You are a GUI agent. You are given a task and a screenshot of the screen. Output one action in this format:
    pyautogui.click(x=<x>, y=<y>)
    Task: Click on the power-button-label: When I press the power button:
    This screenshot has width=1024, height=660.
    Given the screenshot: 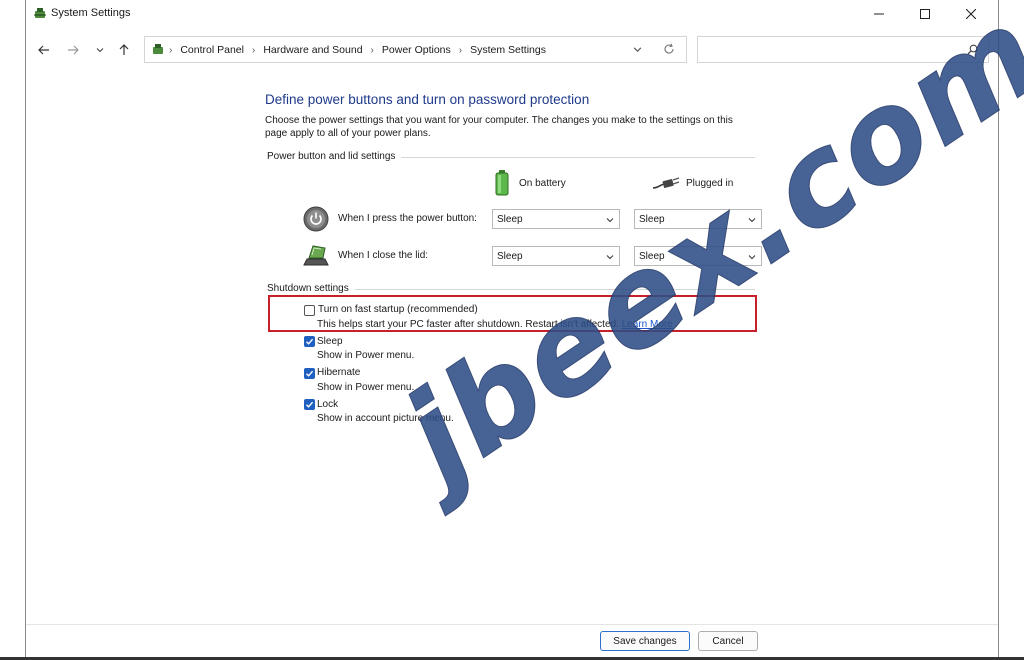 What is the action you would take?
    pyautogui.click(x=407, y=218)
    